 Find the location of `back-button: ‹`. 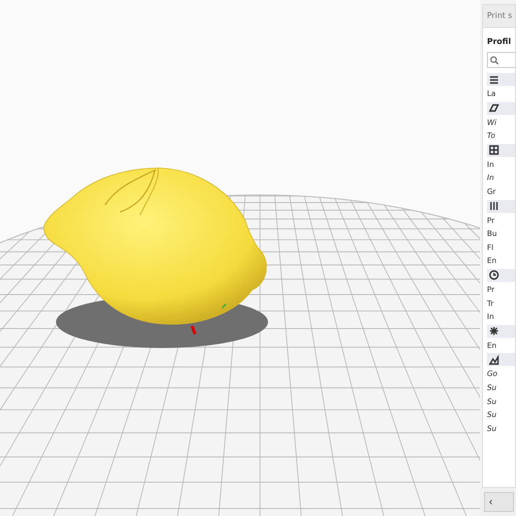

back-button: ‹ is located at coordinates (499, 502).